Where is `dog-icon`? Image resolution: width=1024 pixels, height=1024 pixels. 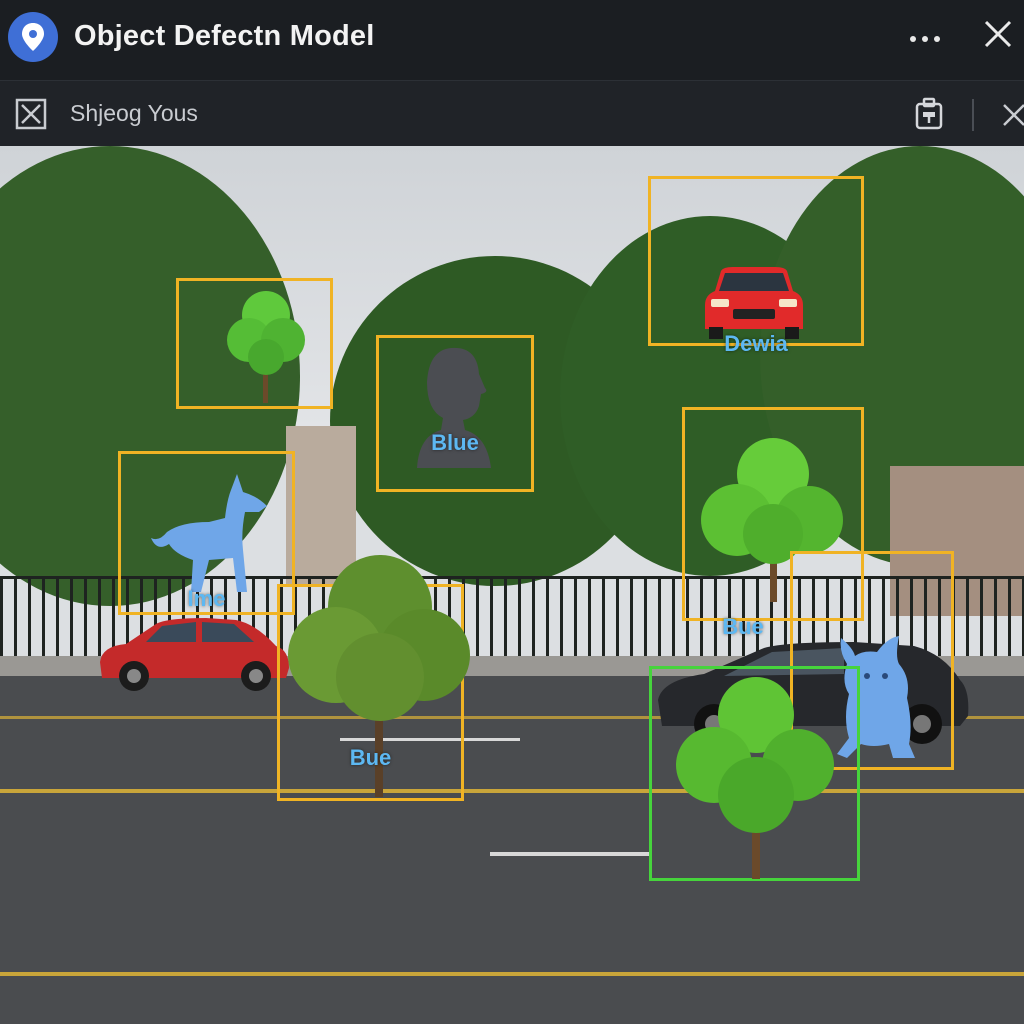 dog-icon is located at coordinates (209, 533).